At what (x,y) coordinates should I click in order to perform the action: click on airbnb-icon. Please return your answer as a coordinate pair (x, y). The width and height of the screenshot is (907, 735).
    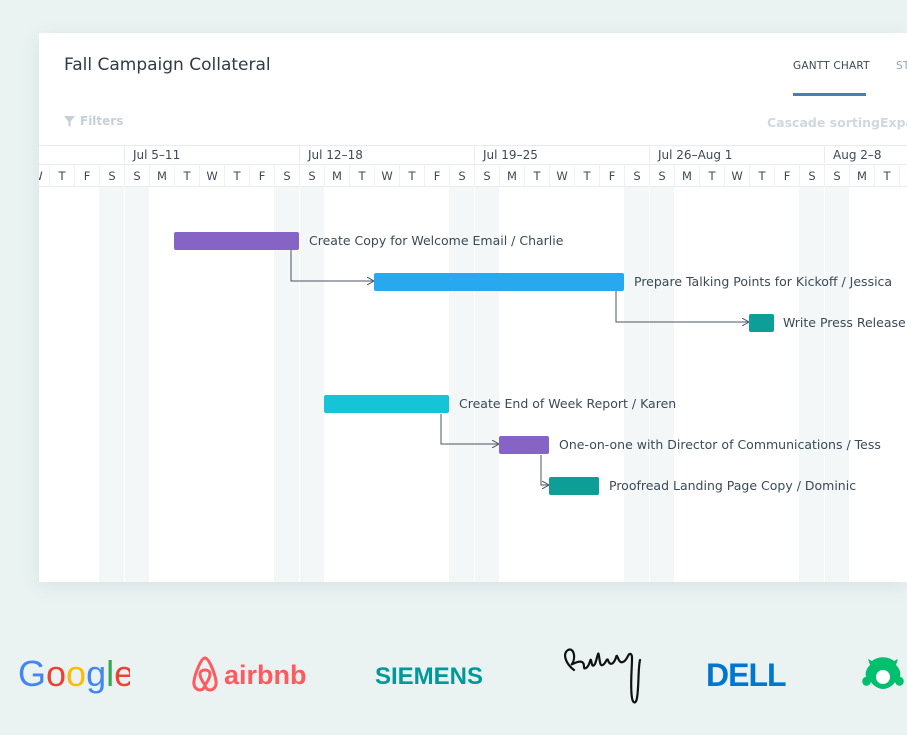
    Looking at the image, I should click on (205, 674).